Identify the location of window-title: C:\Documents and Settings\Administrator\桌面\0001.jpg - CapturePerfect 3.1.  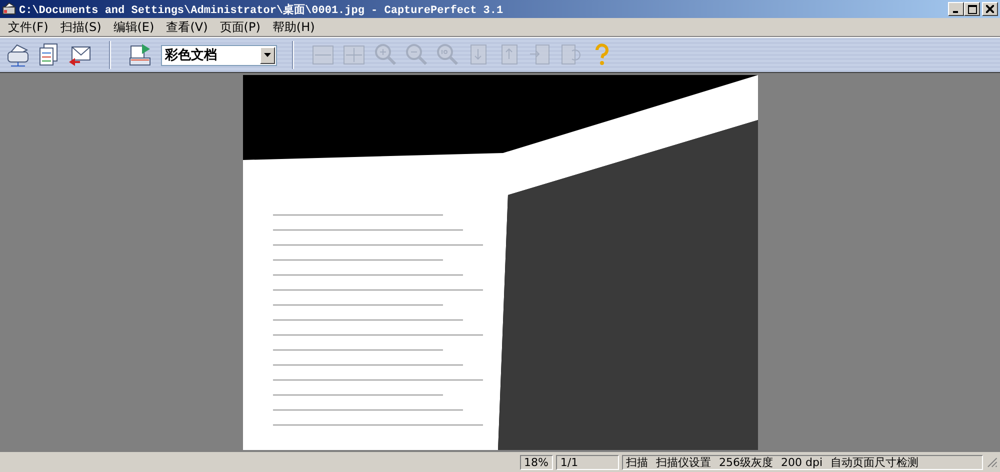
(261, 9).